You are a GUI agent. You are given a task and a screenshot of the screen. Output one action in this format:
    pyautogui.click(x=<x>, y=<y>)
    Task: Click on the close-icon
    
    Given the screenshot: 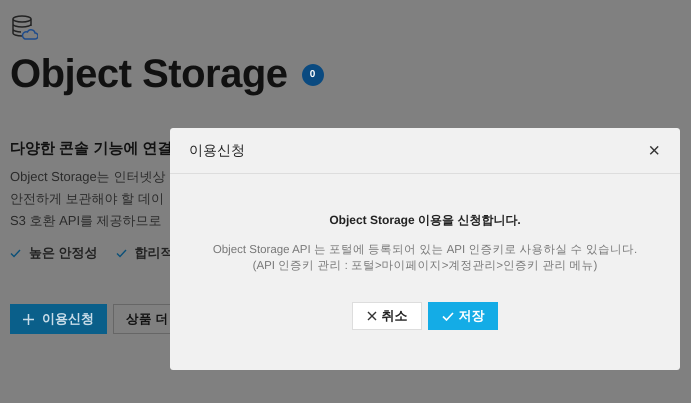 What is the action you would take?
    pyautogui.click(x=371, y=316)
    